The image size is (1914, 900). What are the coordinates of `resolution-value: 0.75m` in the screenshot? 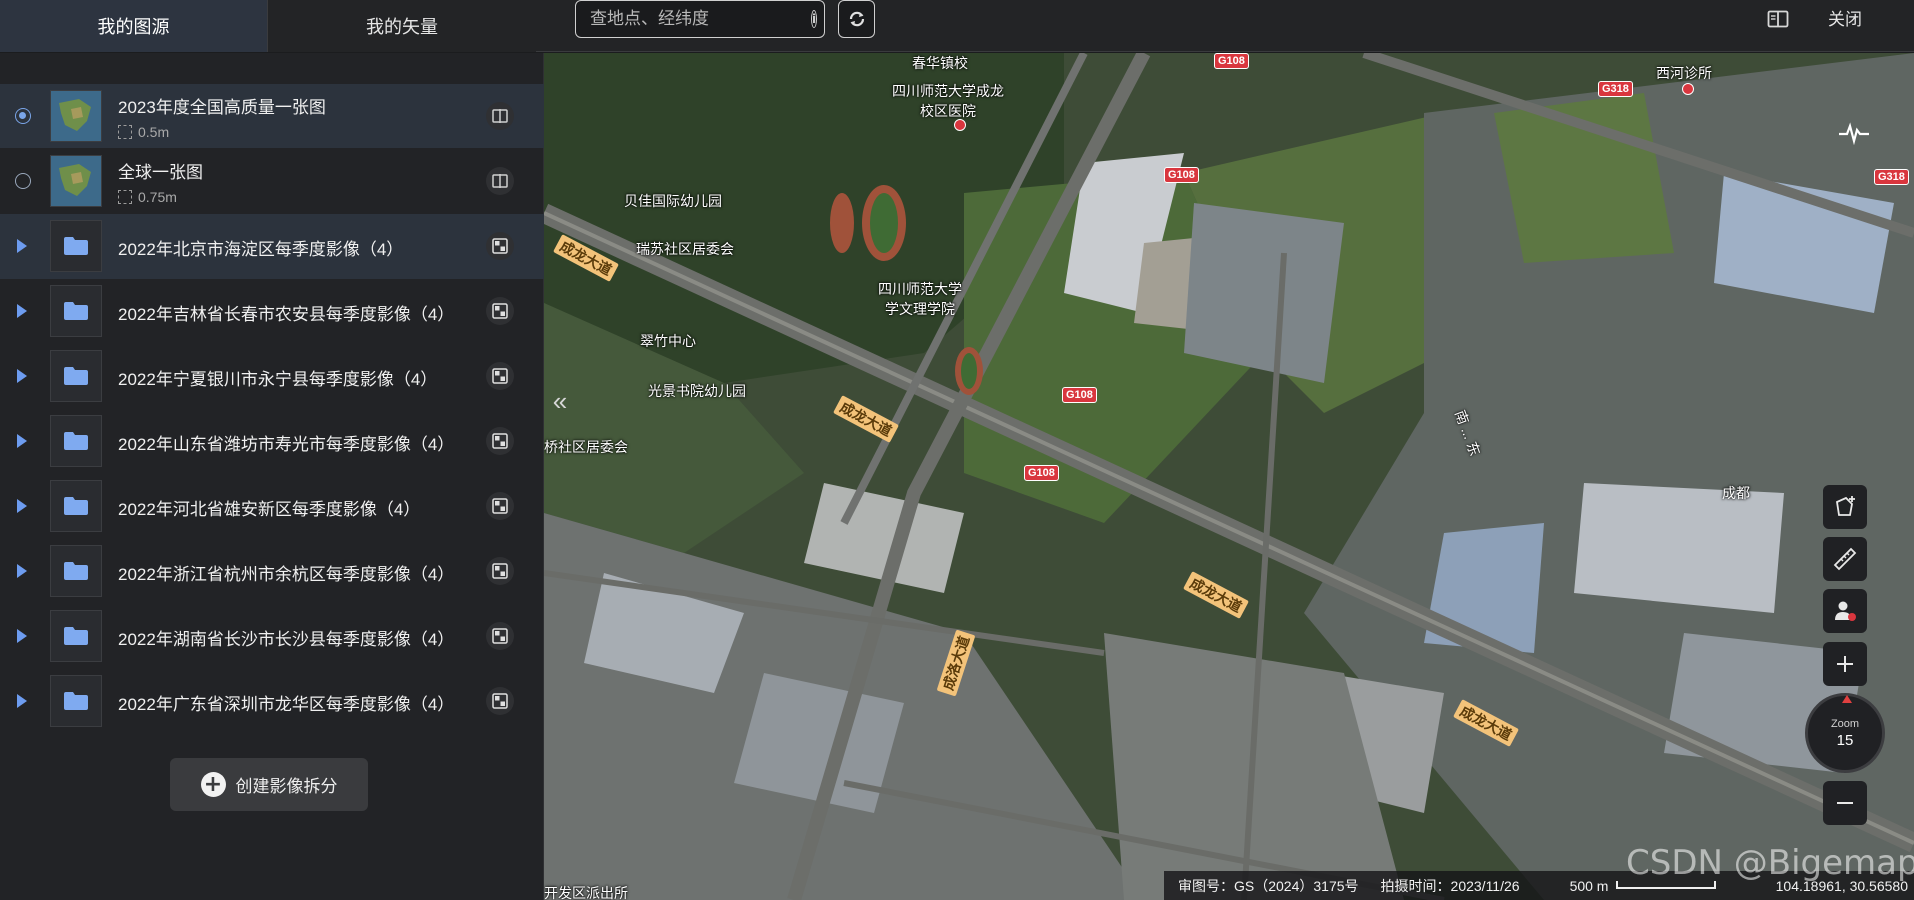 It's located at (157, 197).